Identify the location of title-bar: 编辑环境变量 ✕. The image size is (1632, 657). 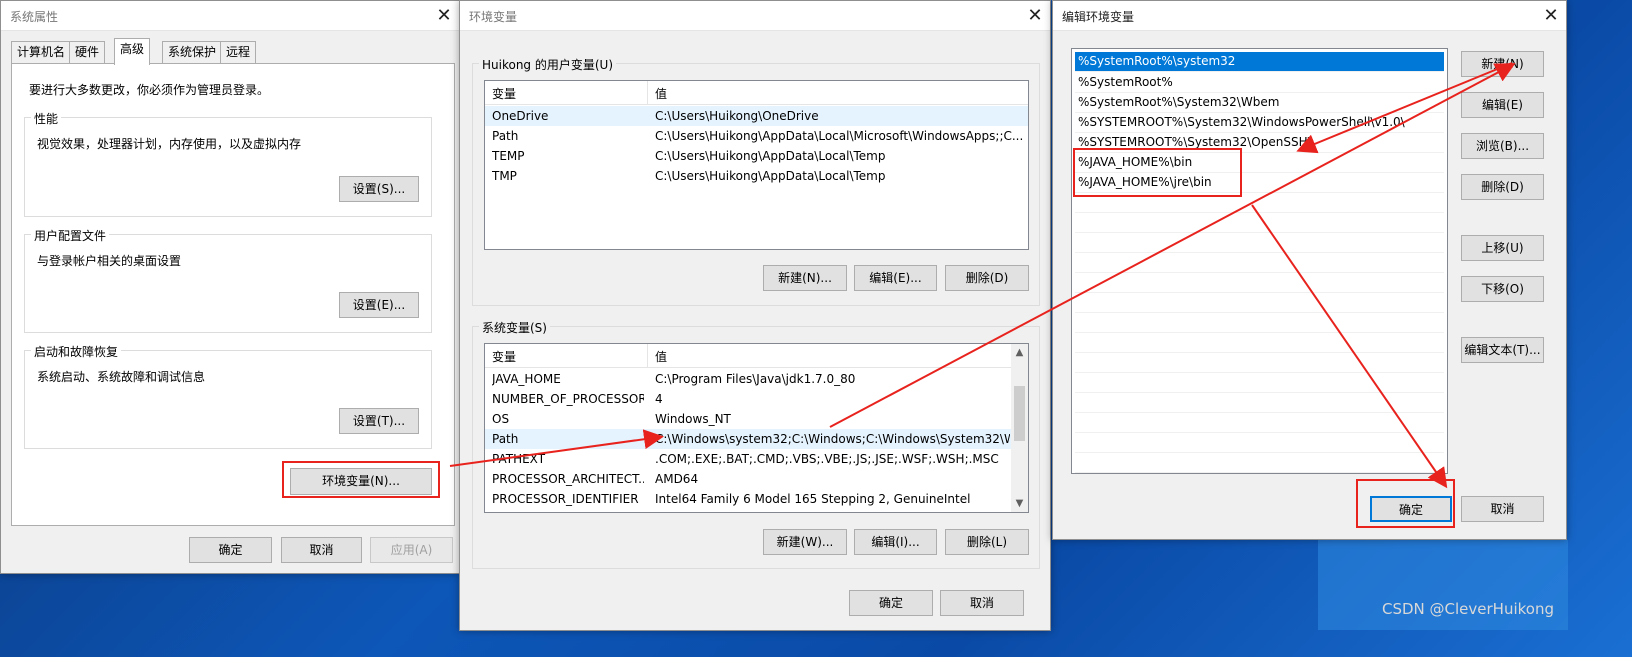
(1309, 16).